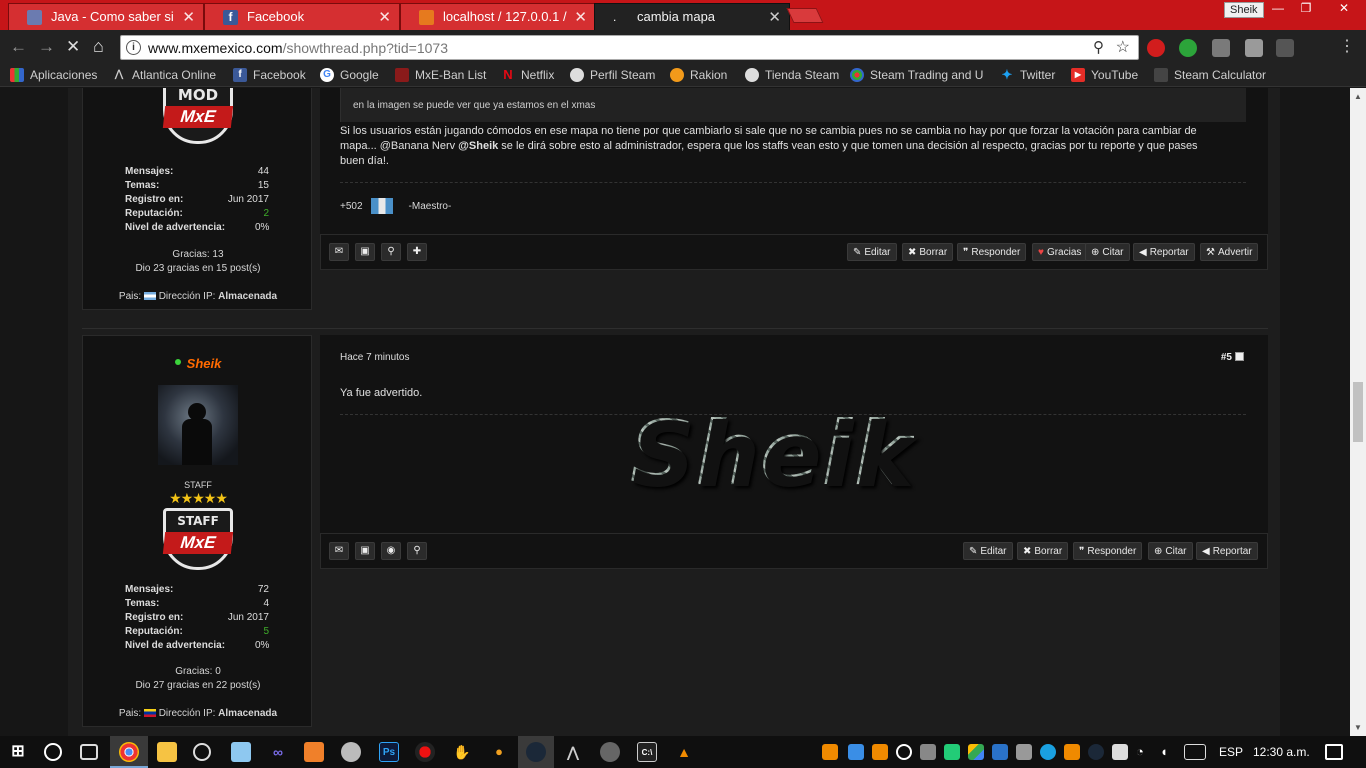 Image resolution: width=1366 pixels, height=768 pixels. What do you see at coordinates (1344, 9) in the screenshot?
I see `close-window-icon: ✕` at bounding box center [1344, 9].